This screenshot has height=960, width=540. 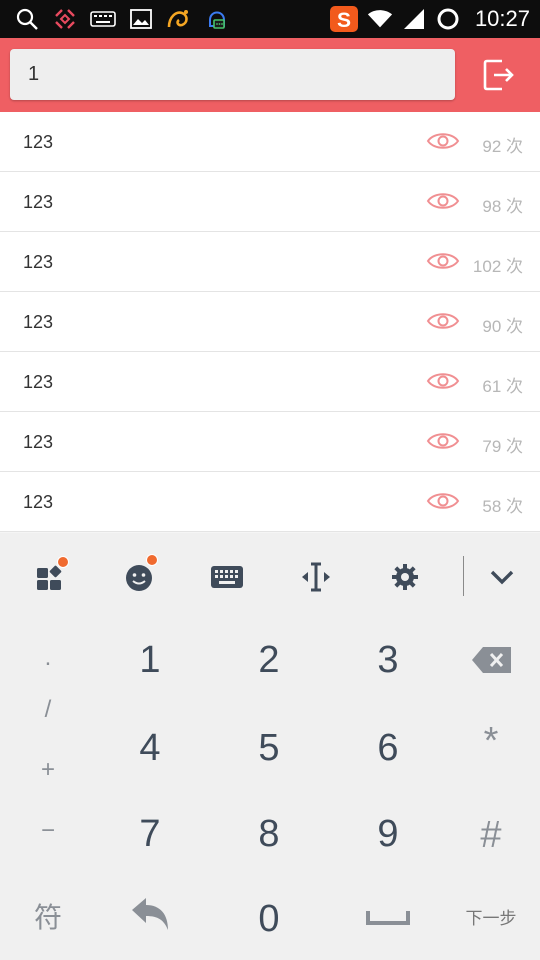 I want to click on keyboard-toolbar, so click(x=270, y=576).